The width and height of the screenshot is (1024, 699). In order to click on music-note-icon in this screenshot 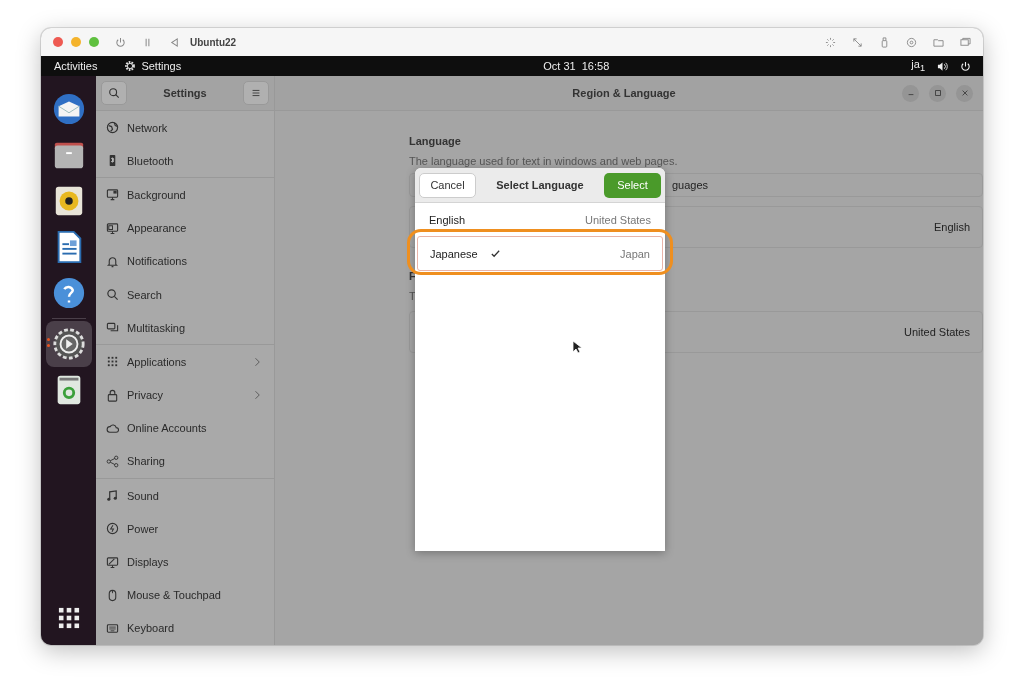, I will do `click(112, 496)`.